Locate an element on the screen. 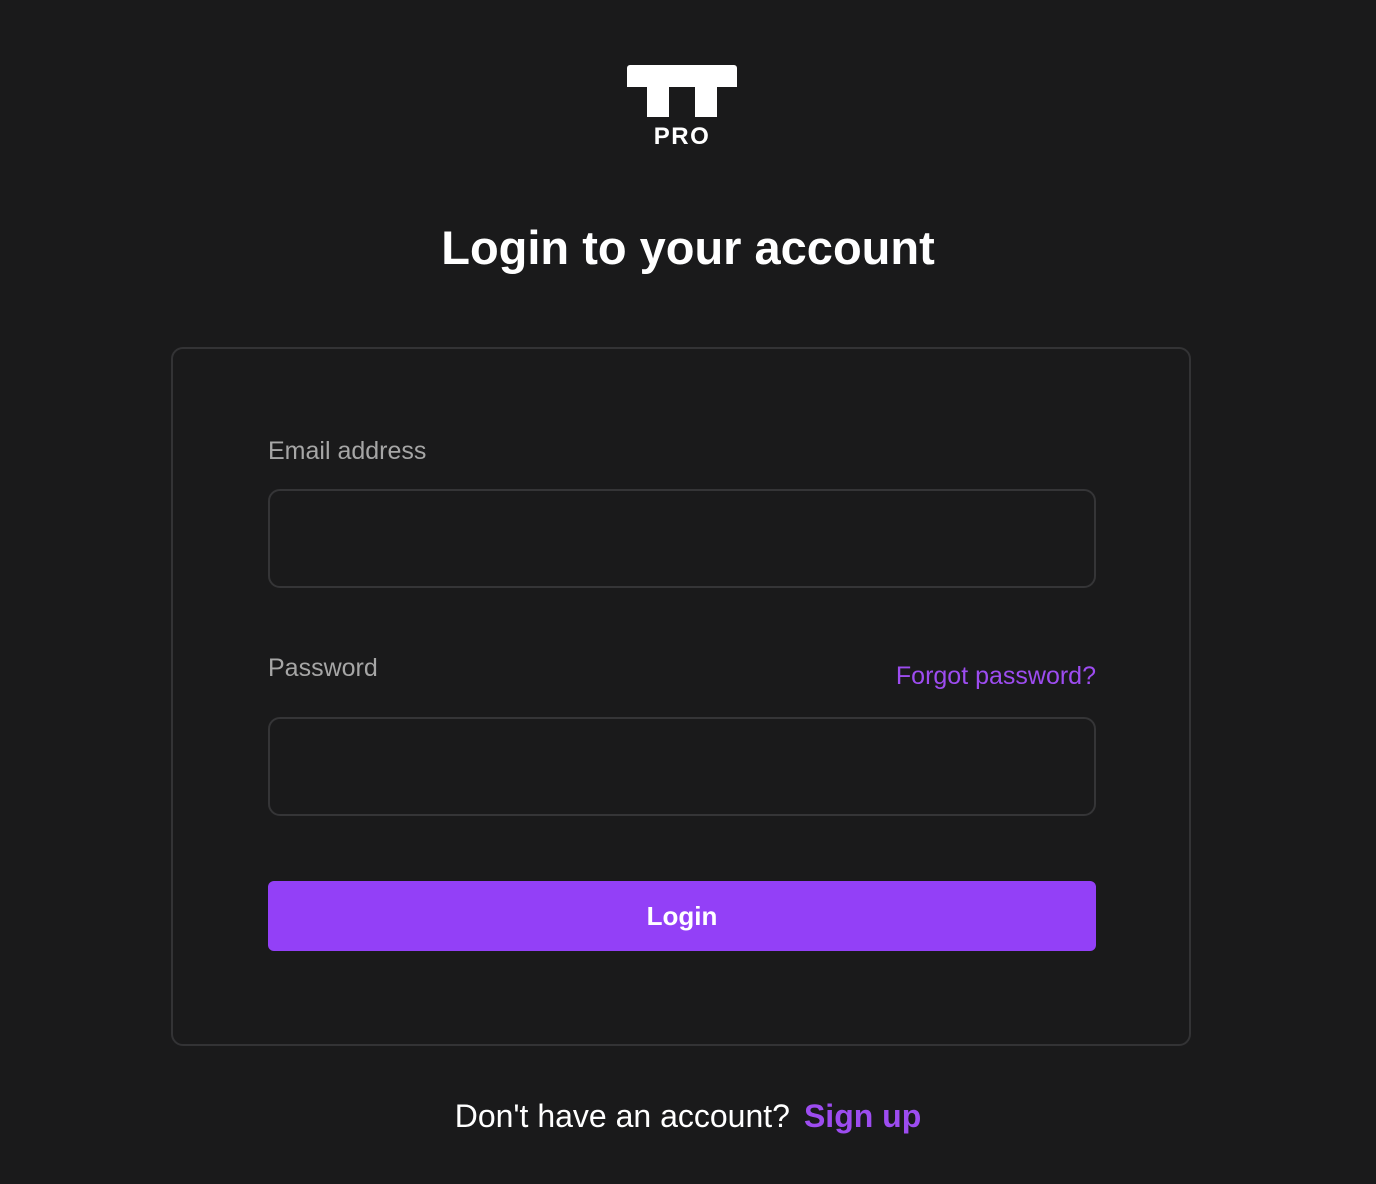 This screenshot has width=1376, height=1184. page-title: Login to your account is located at coordinates (688, 247).